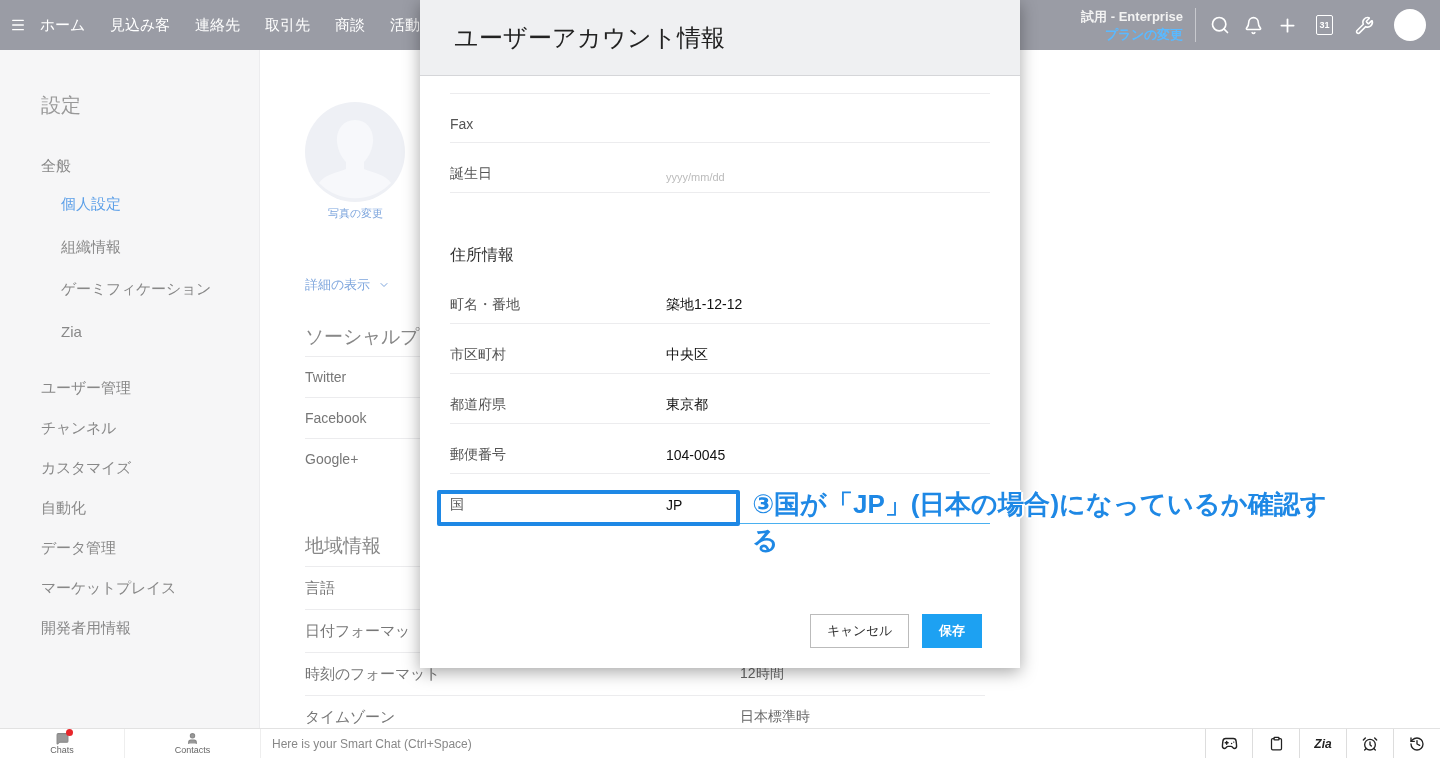  Describe the element at coordinates (336, 418) in the screenshot. I see `row-label: Facebook` at that location.